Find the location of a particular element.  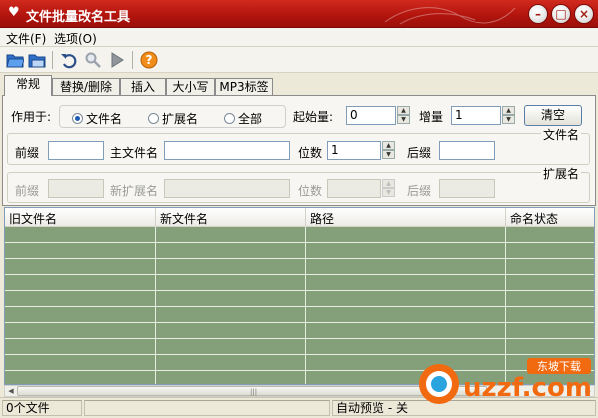

step-spinner: ▲ ▼ is located at coordinates (508, 115).